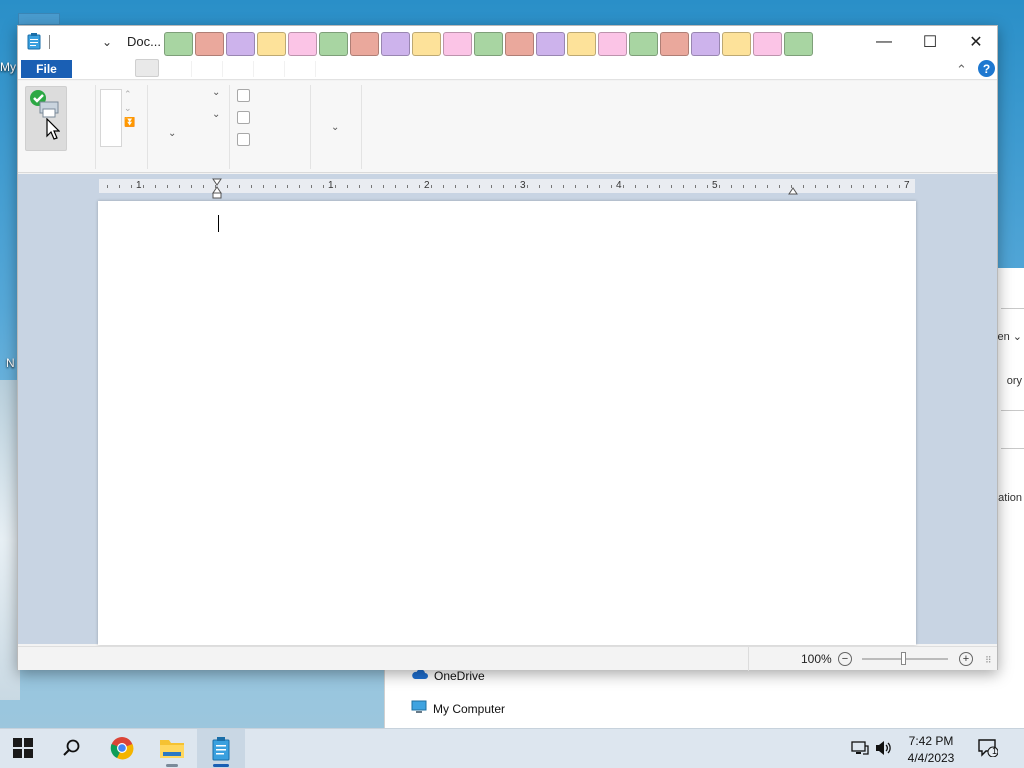 The height and width of the screenshot is (768, 1024). I want to click on quick-access-customize-icon: ⌄, so click(107, 42).